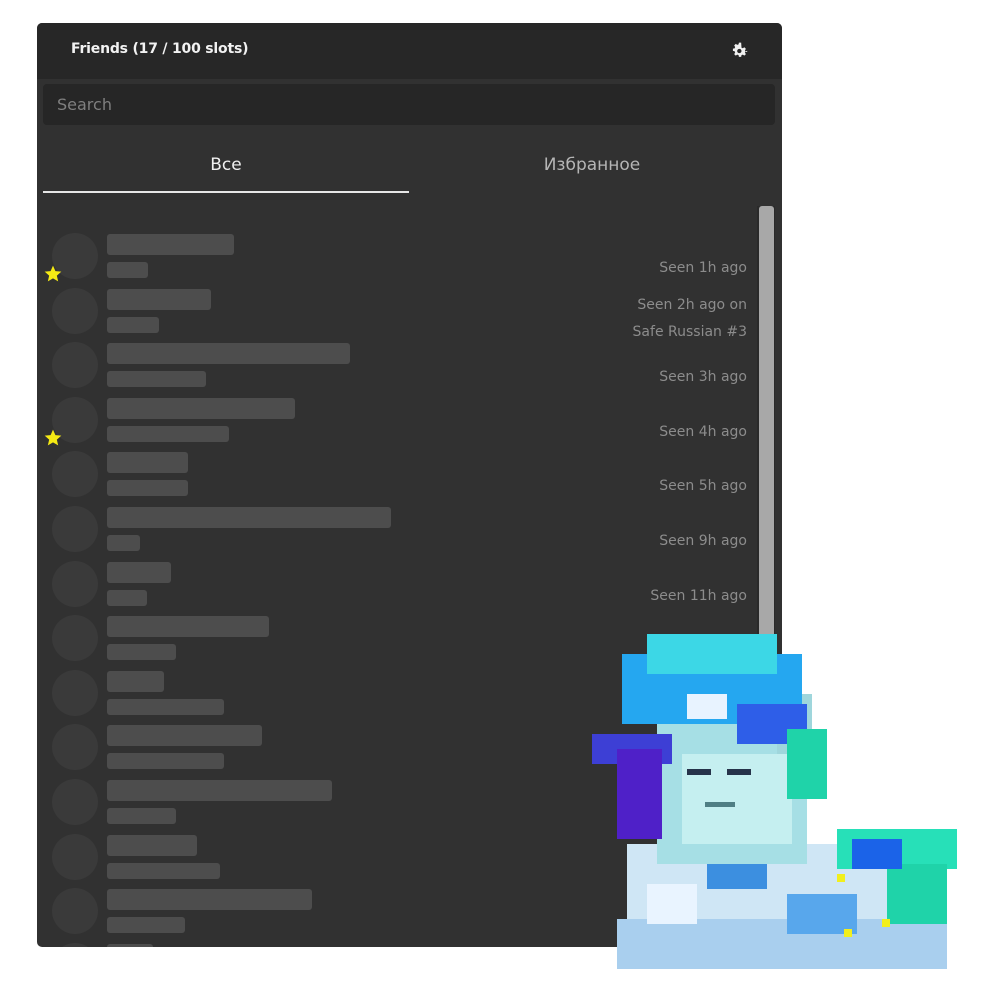 The width and height of the screenshot is (994, 997). I want to click on last-seen-text: Seen 3h ago, so click(703, 377).